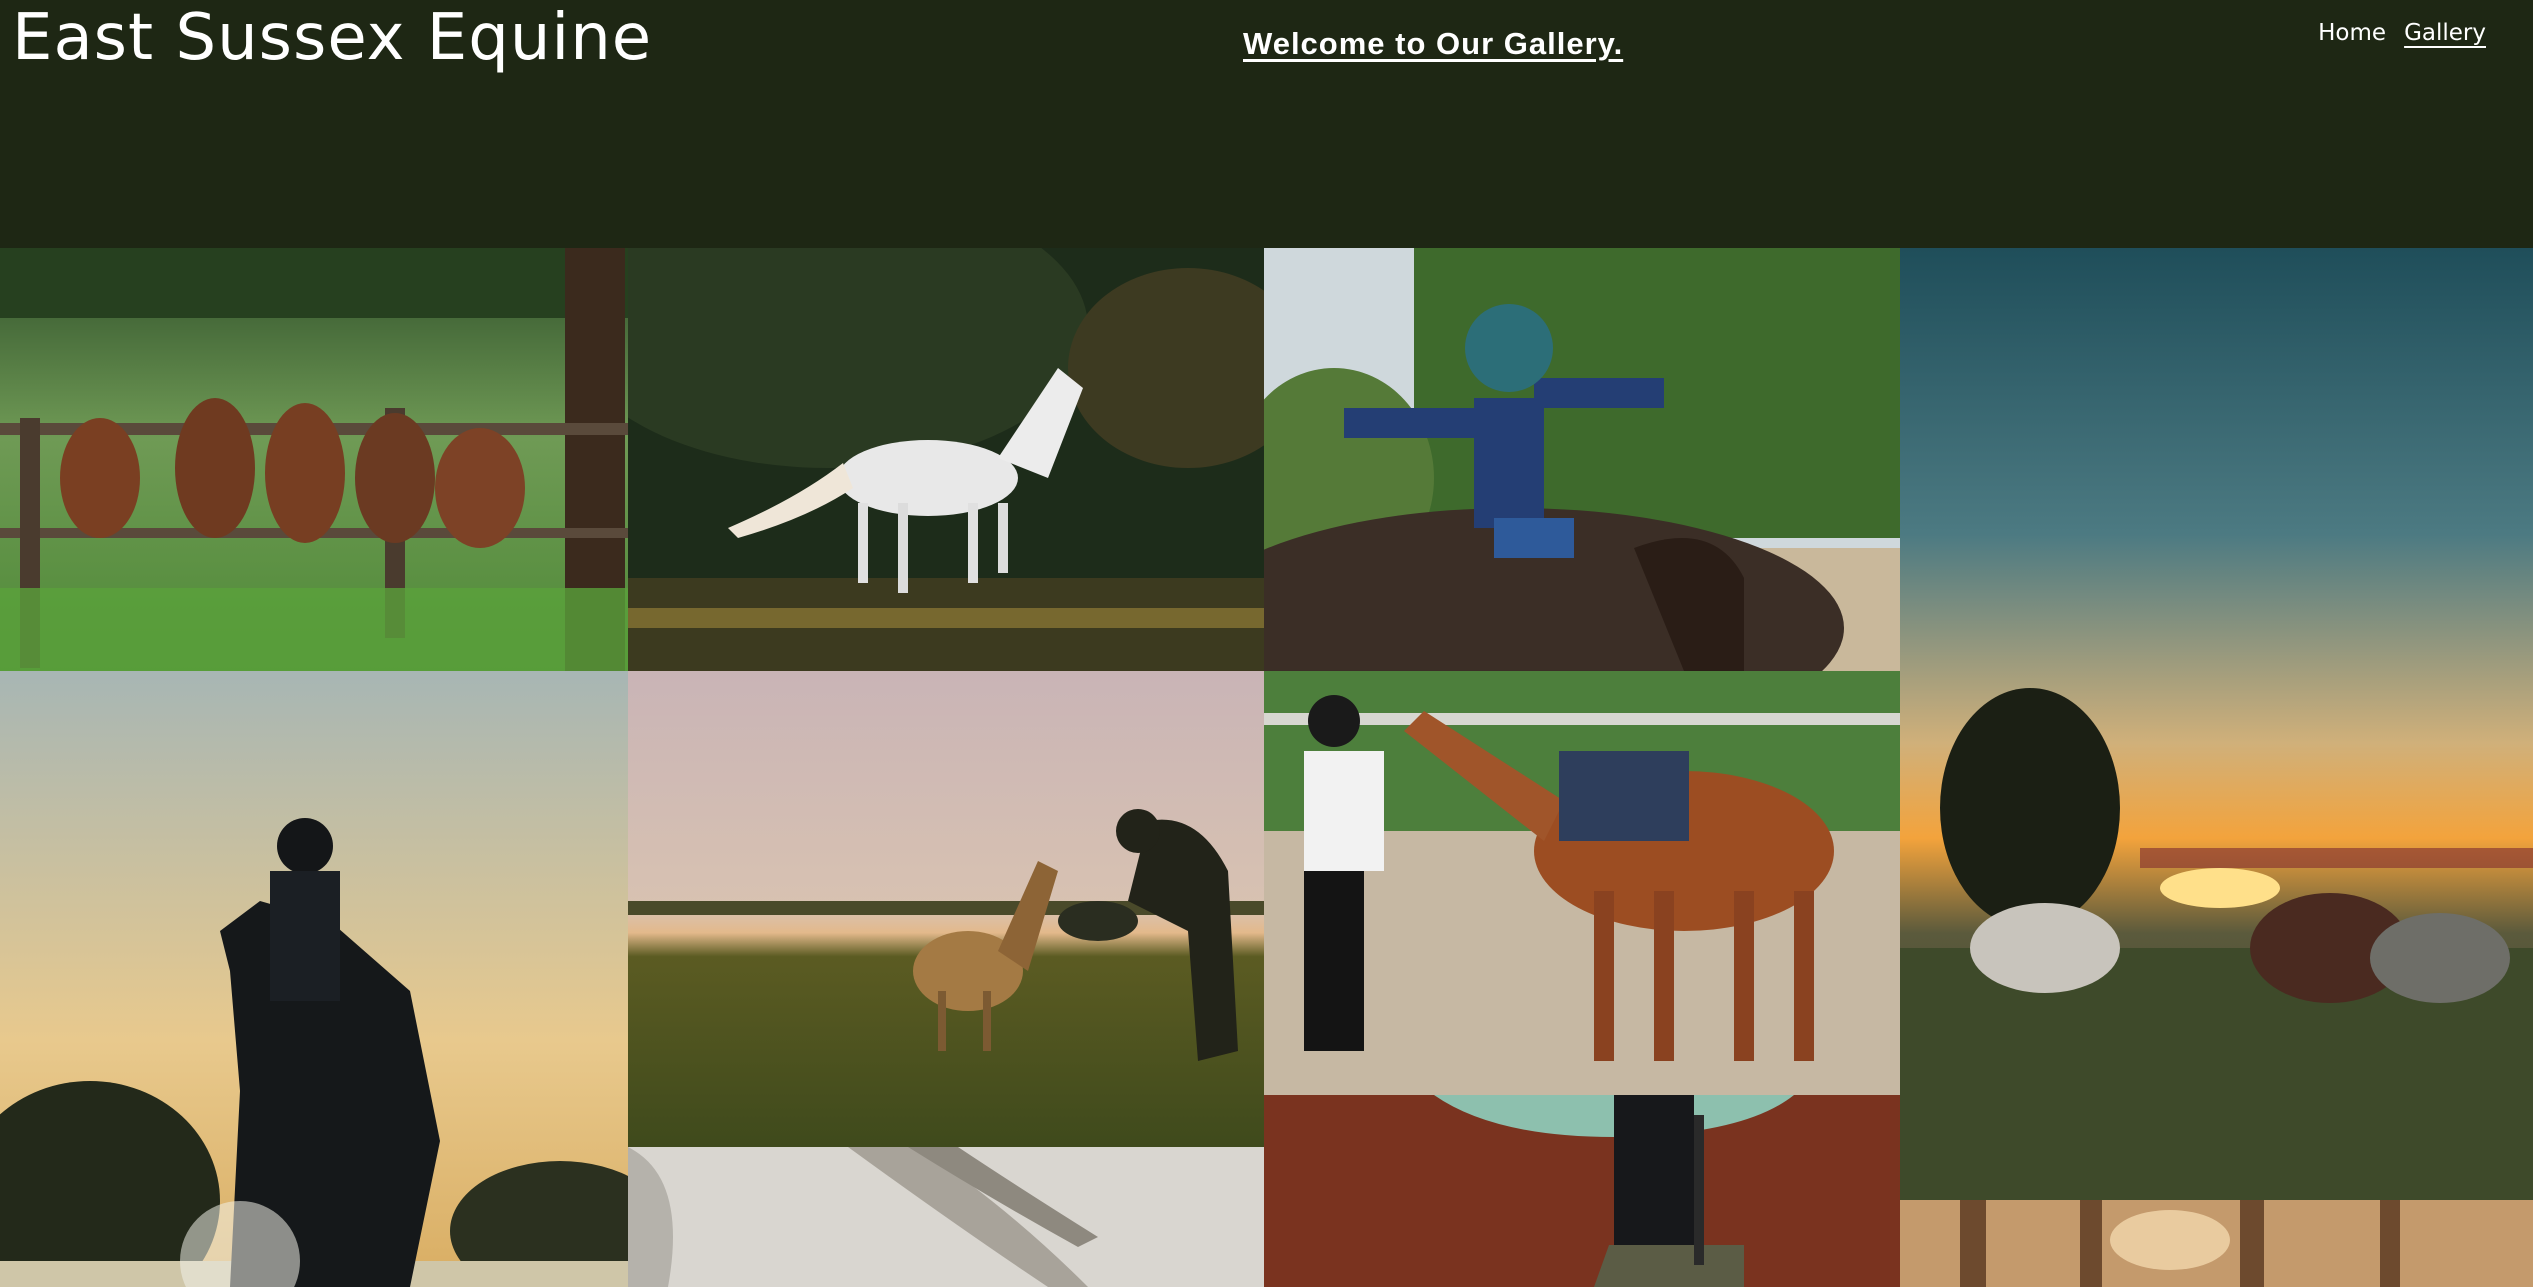  I want to click on nav-gallery-link: Gallery, so click(2445, 33).